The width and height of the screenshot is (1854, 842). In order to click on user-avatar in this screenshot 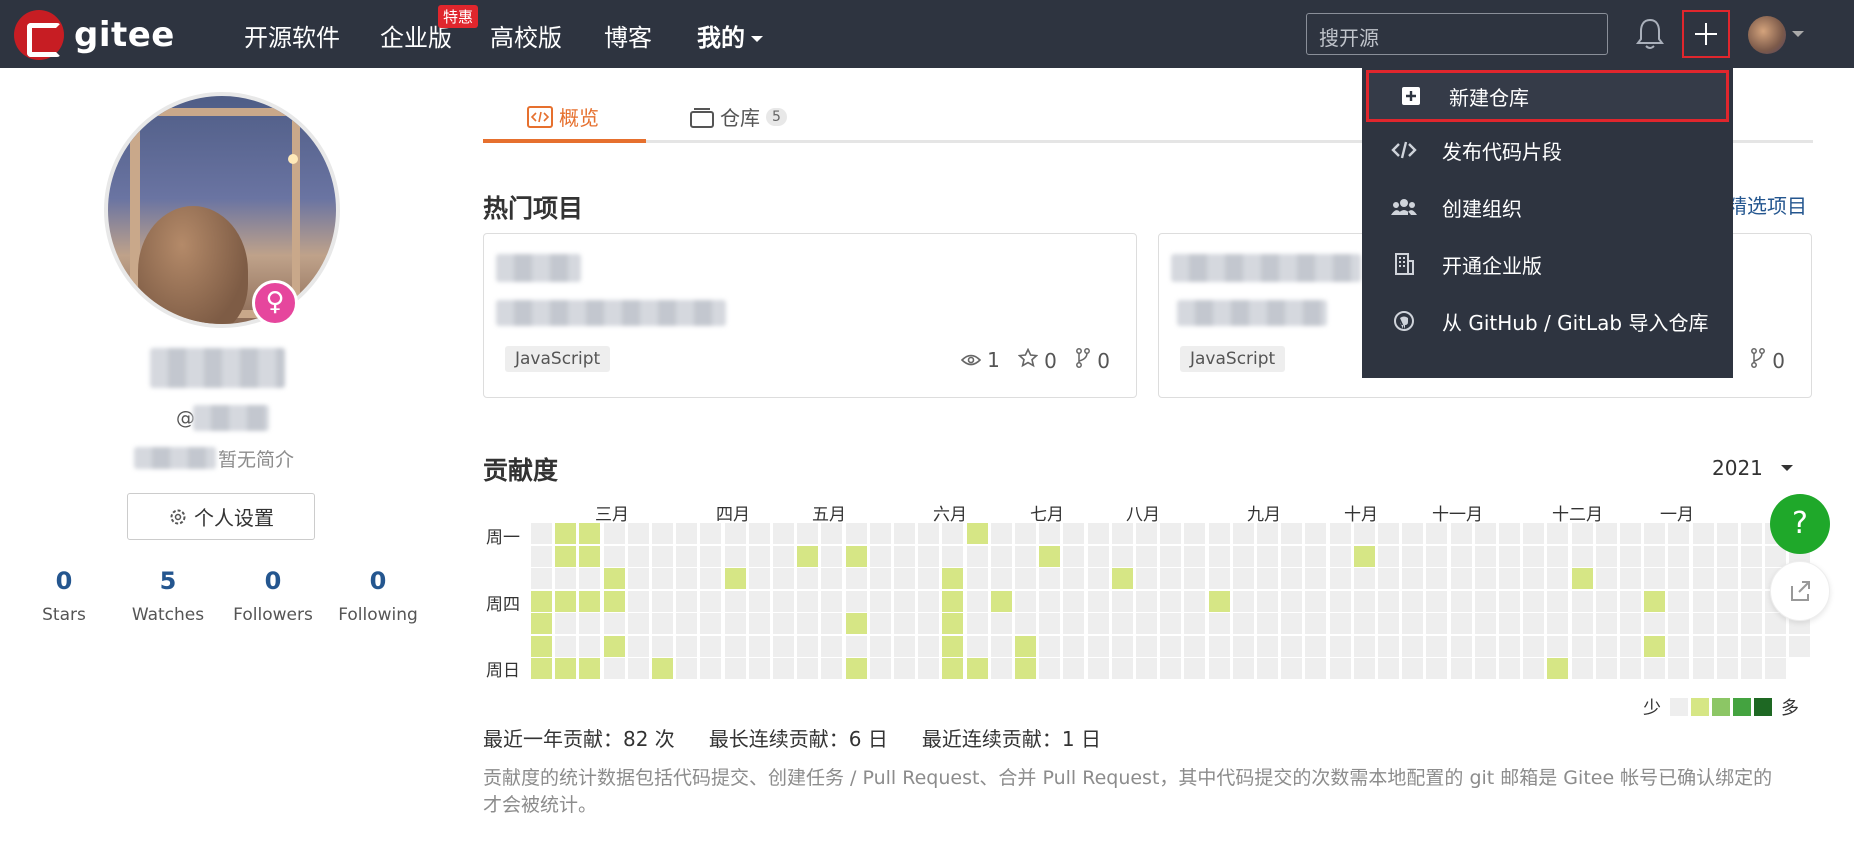, I will do `click(1767, 35)`.